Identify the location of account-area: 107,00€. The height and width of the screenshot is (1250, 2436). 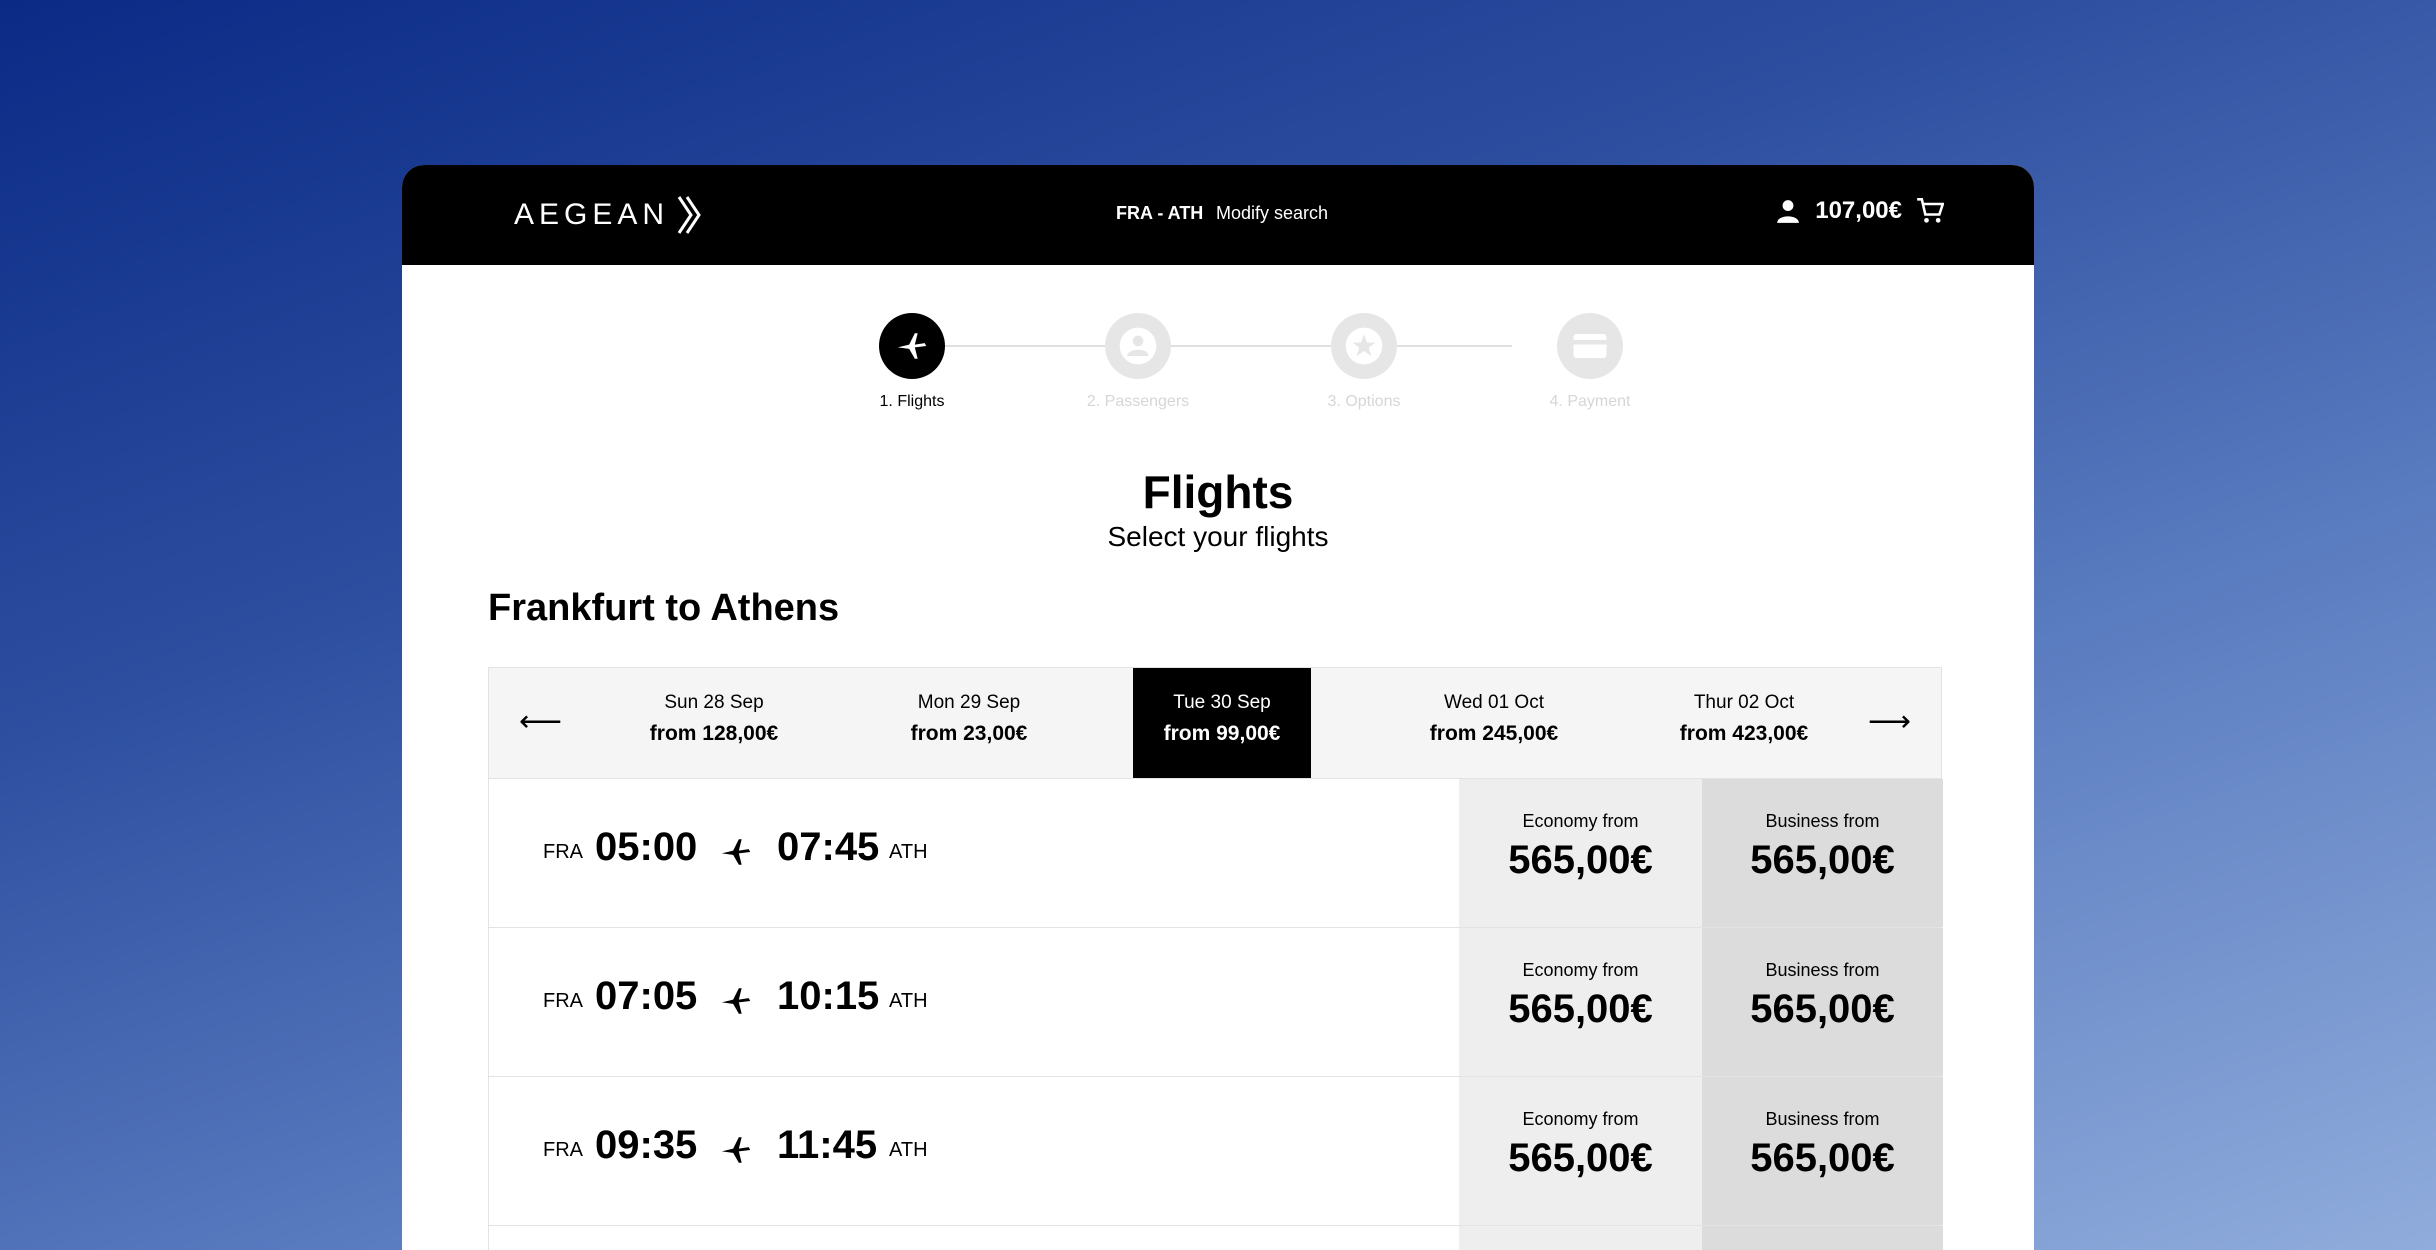
(1859, 211).